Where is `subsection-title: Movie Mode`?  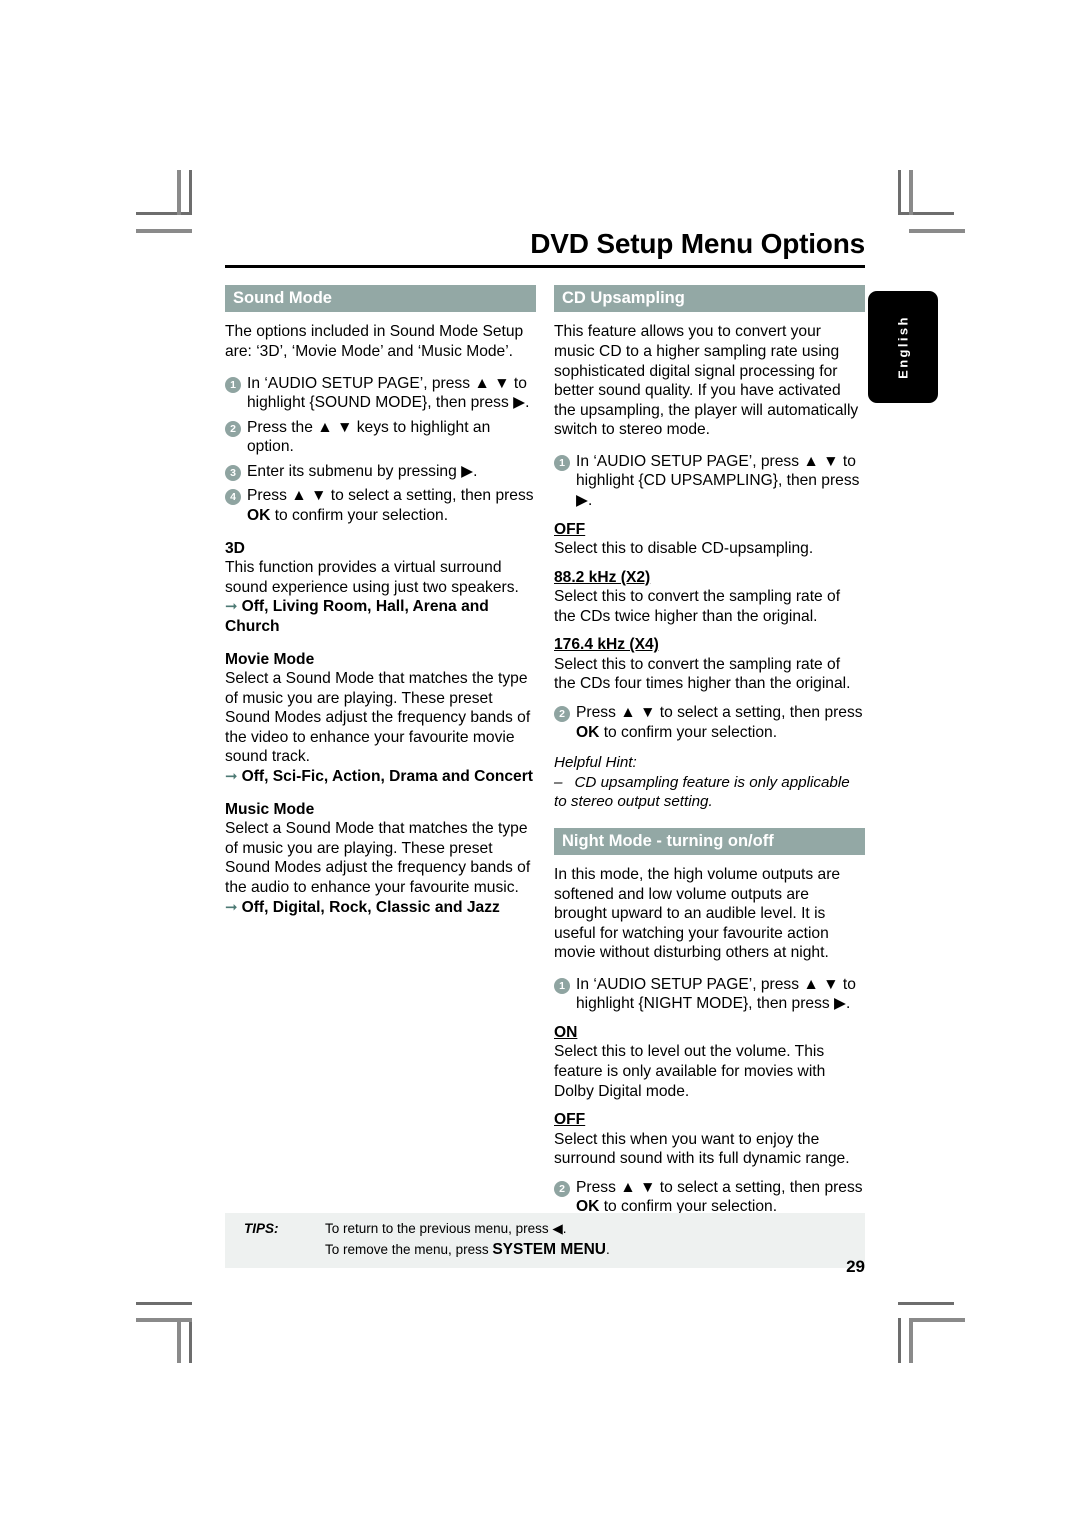
subsection-title: Movie Mode is located at coordinates (270, 659).